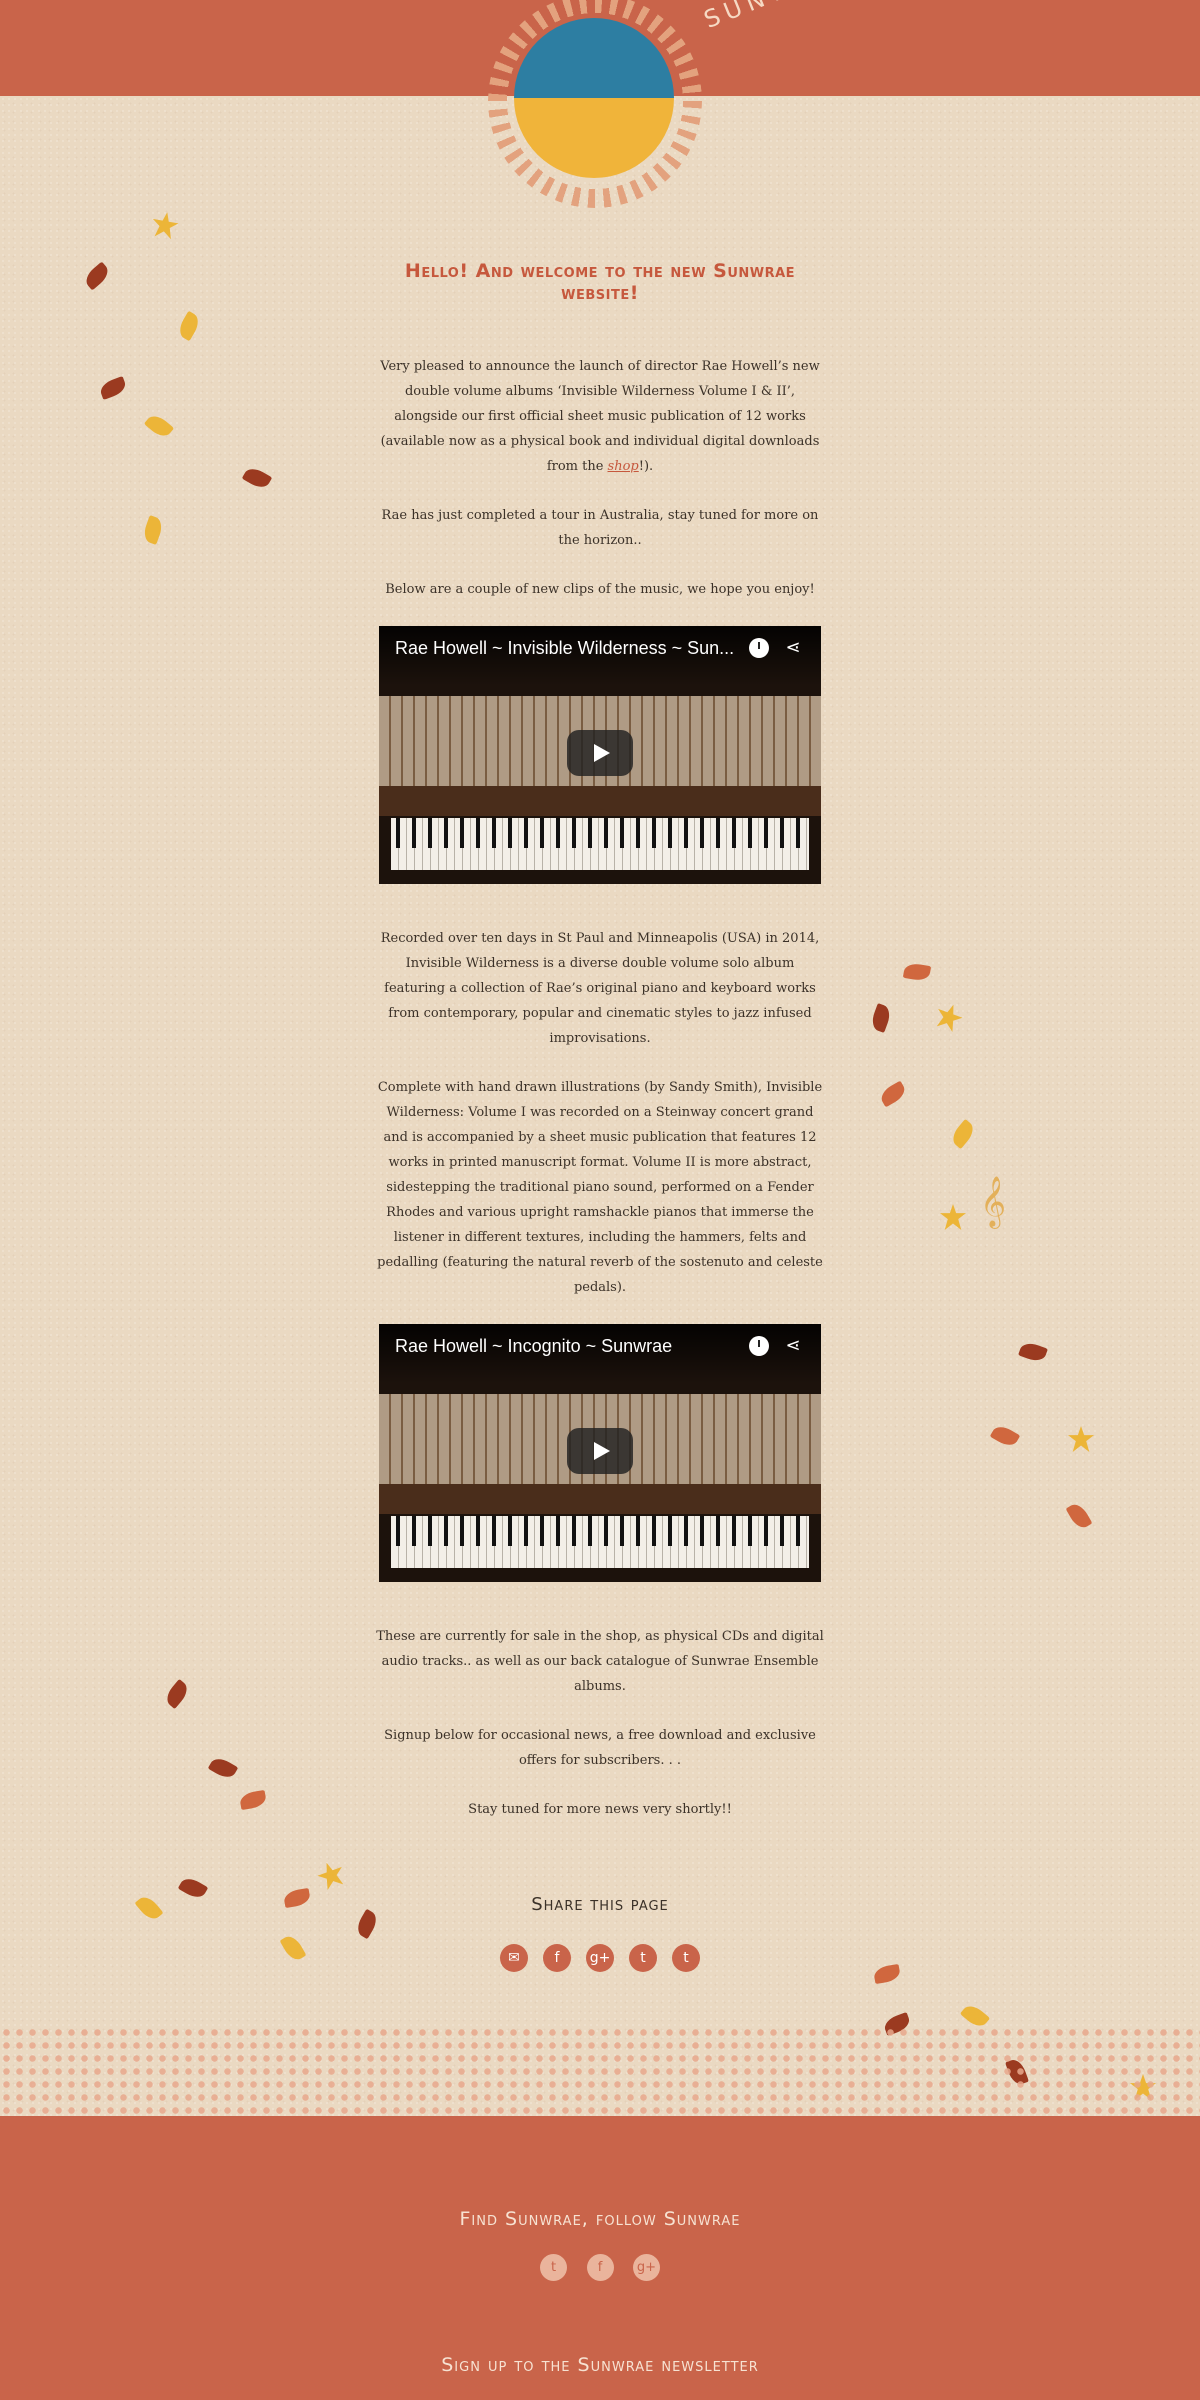  What do you see at coordinates (600, 2219) in the screenshot?
I see `follow-title: Find Sunwrae, follow Sunwrae` at bounding box center [600, 2219].